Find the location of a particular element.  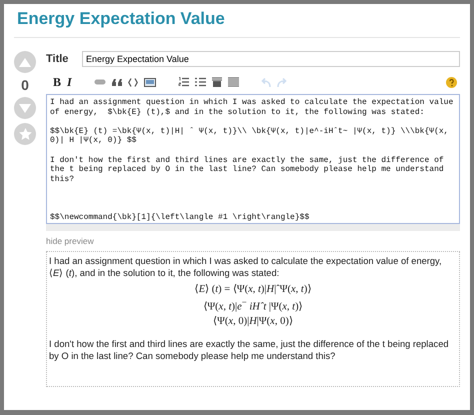

vote-count: 0 is located at coordinates (25, 85).